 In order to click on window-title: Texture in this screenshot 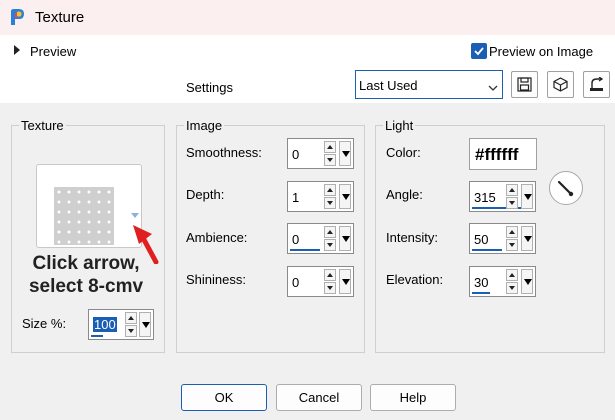, I will do `click(60, 17)`.